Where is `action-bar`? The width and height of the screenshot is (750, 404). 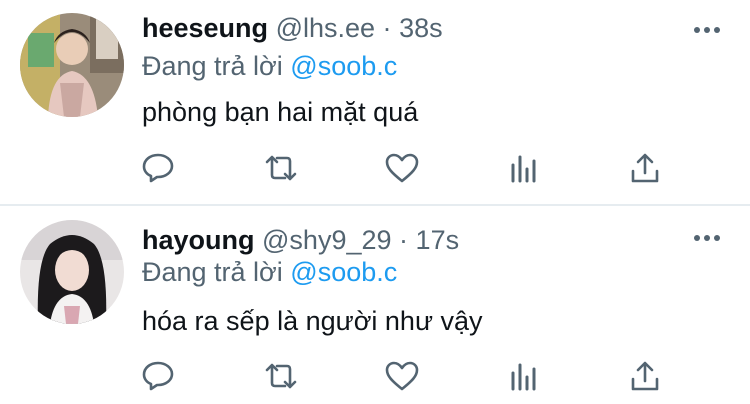
action-bar is located at coordinates (375, 376).